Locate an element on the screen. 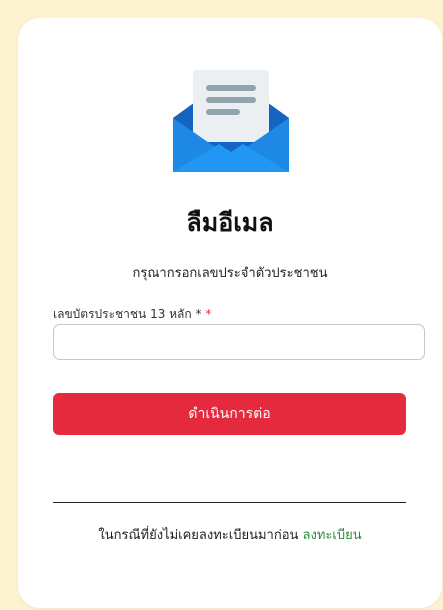 This screenshot has width=443, height=610. id-field-label: เลขบัตรประชาชน 13 หลัก * * is located at coordinates (132, 314).